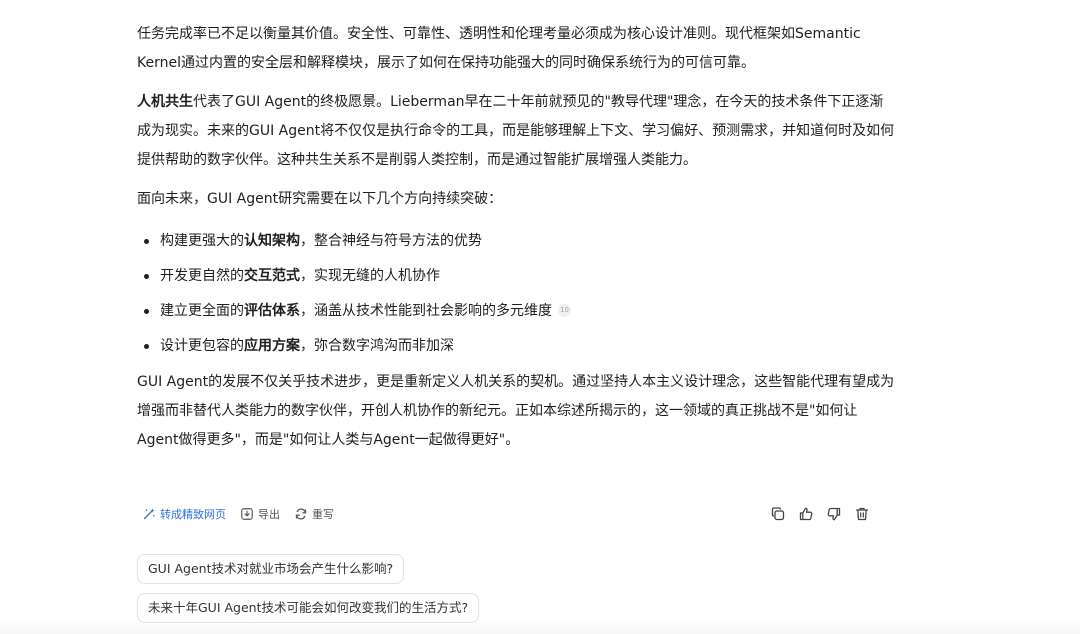  I want to click on bottom-fade, so click(540, 627).